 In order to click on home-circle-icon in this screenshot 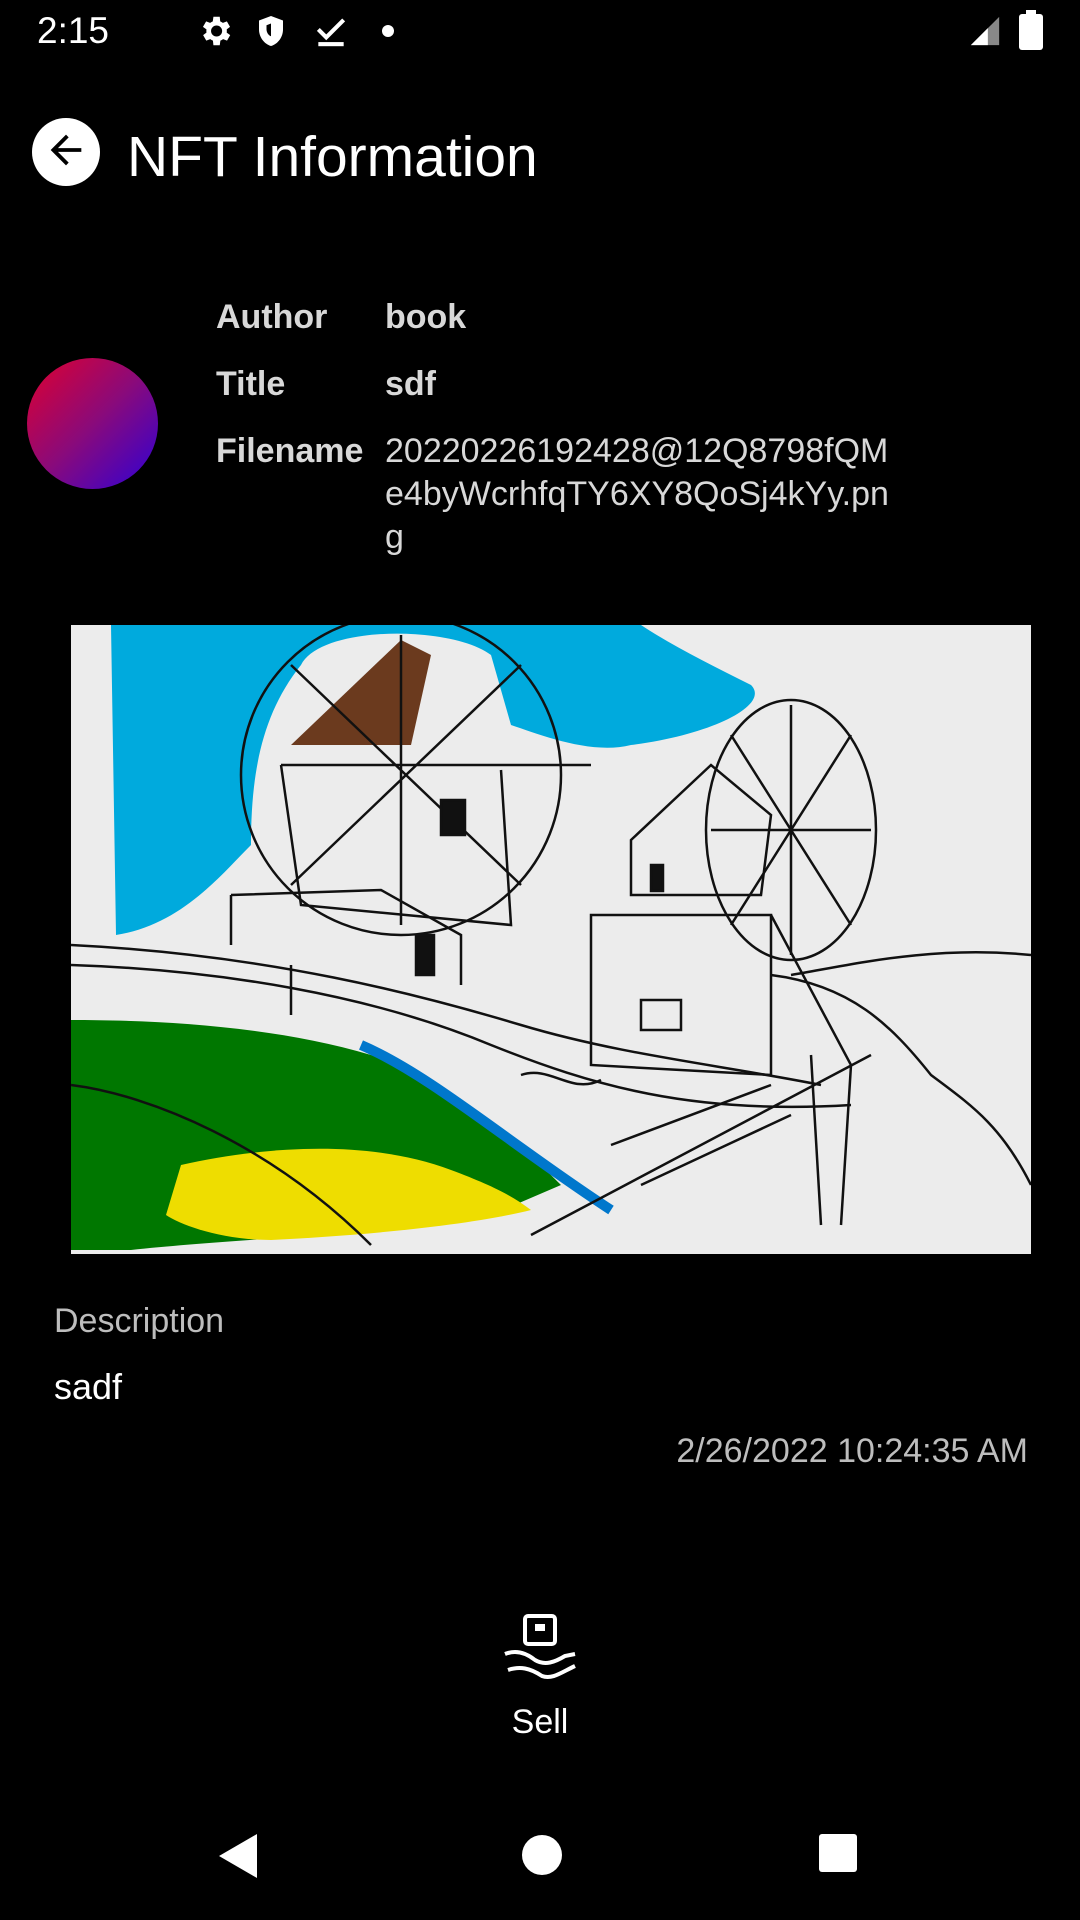, I will do `click(542, 1858)`.